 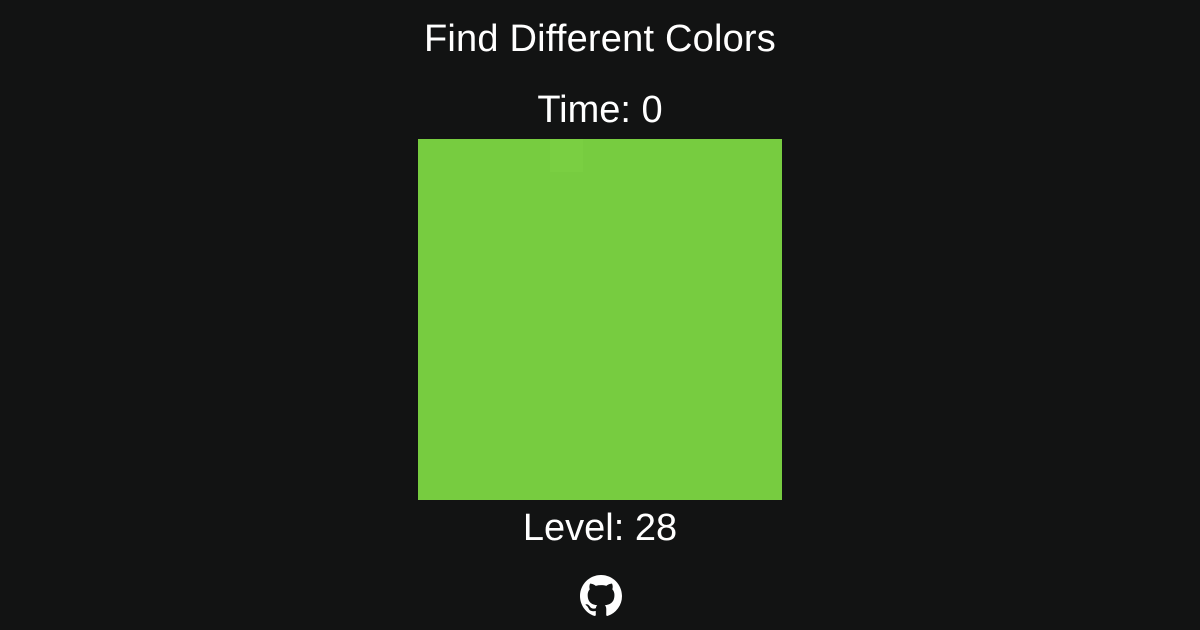 I want to click on odd-color-tile, so click(x=567, y=155).